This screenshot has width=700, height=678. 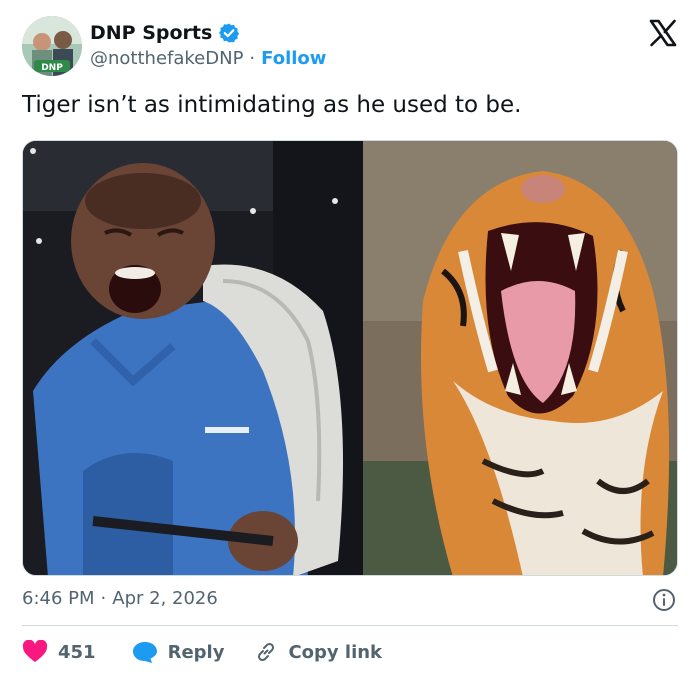 I want to click on verified-badge-icon, so click(x=229, y=33).